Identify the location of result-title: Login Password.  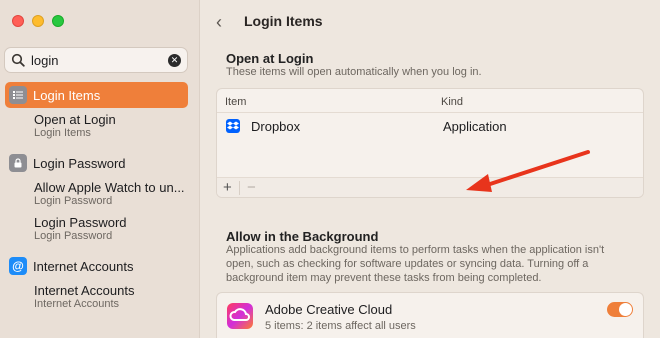
(80, 222).